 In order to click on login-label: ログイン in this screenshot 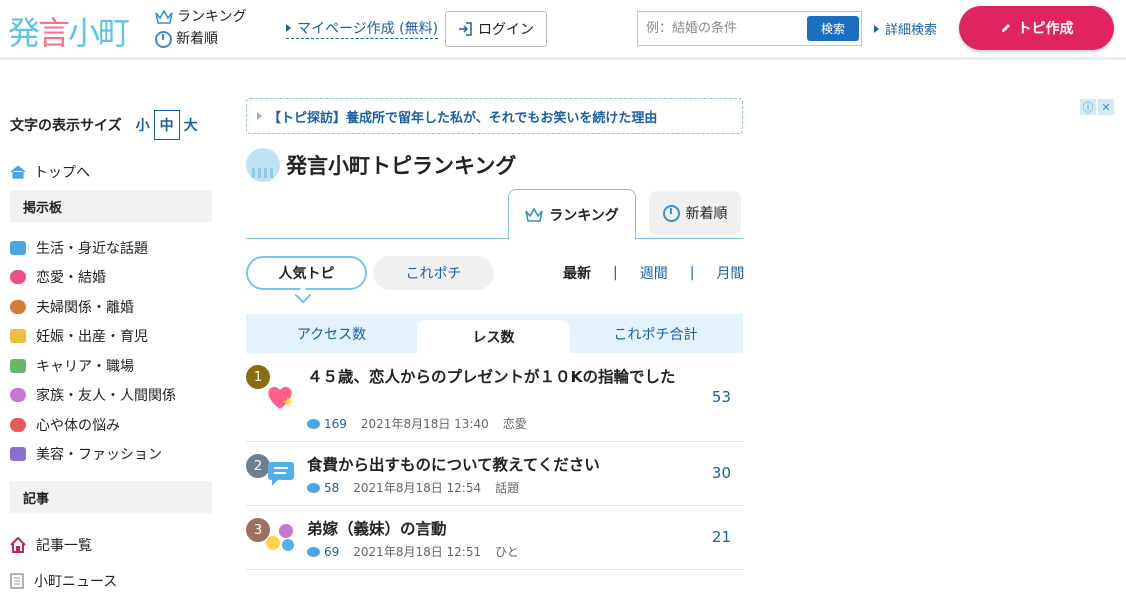, I will do `click(506, 30)`.